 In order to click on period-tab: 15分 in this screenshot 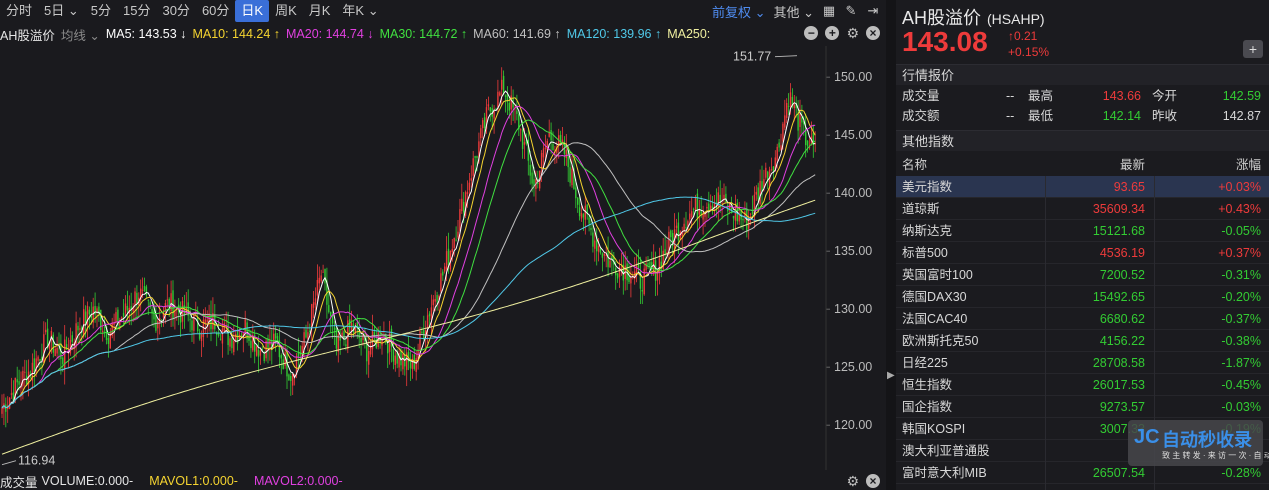, I will do `click(136, 11)`.